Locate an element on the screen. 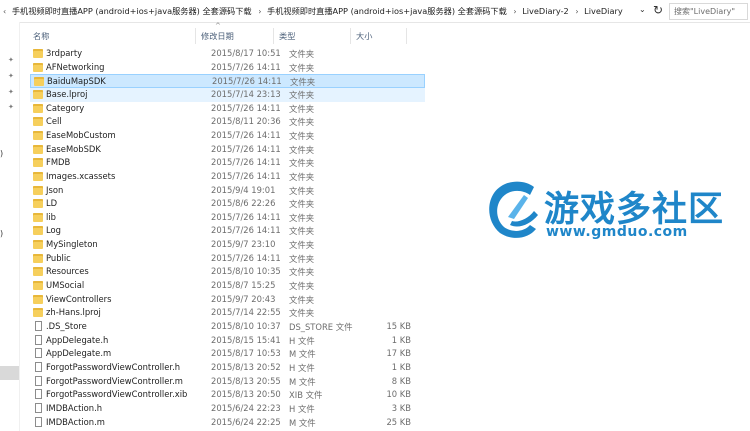 The width and height of the screenshot is (750, 431). search-input: 搜索"LiveDiary" is located at coordinates (708, 11).